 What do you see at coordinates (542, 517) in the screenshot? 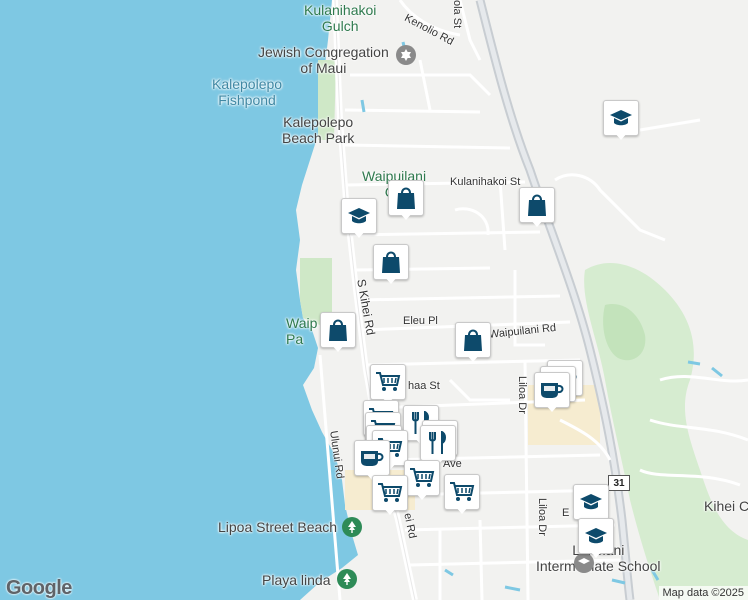
I see `liloa-dr-label-lower: Liloa Dr` at bounding box center [542, 517].